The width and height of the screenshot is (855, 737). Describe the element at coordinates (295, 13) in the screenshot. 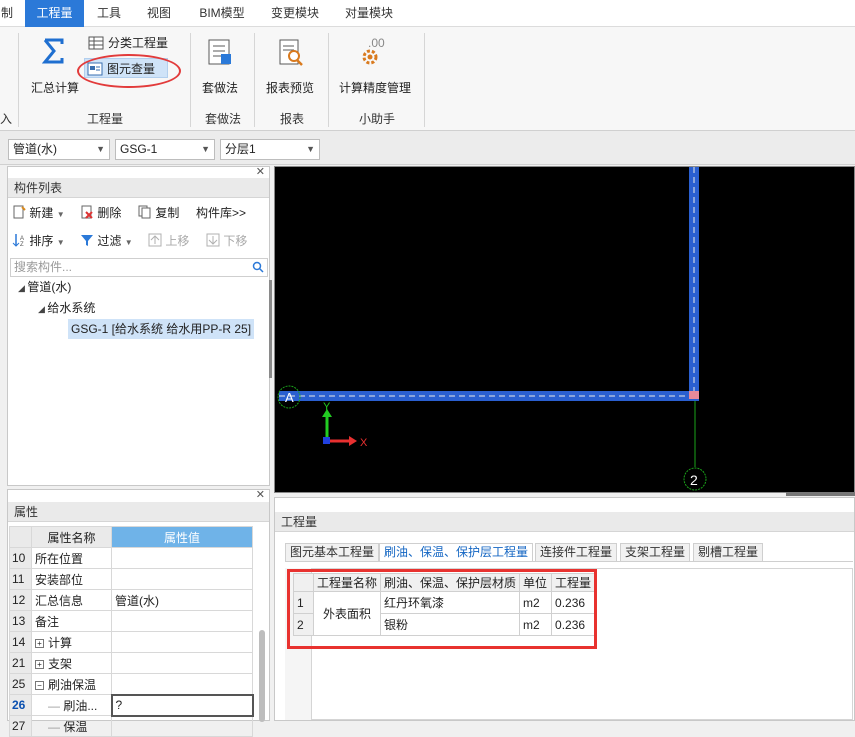

I see `menu-item-change-module: 变更模块` at that location.